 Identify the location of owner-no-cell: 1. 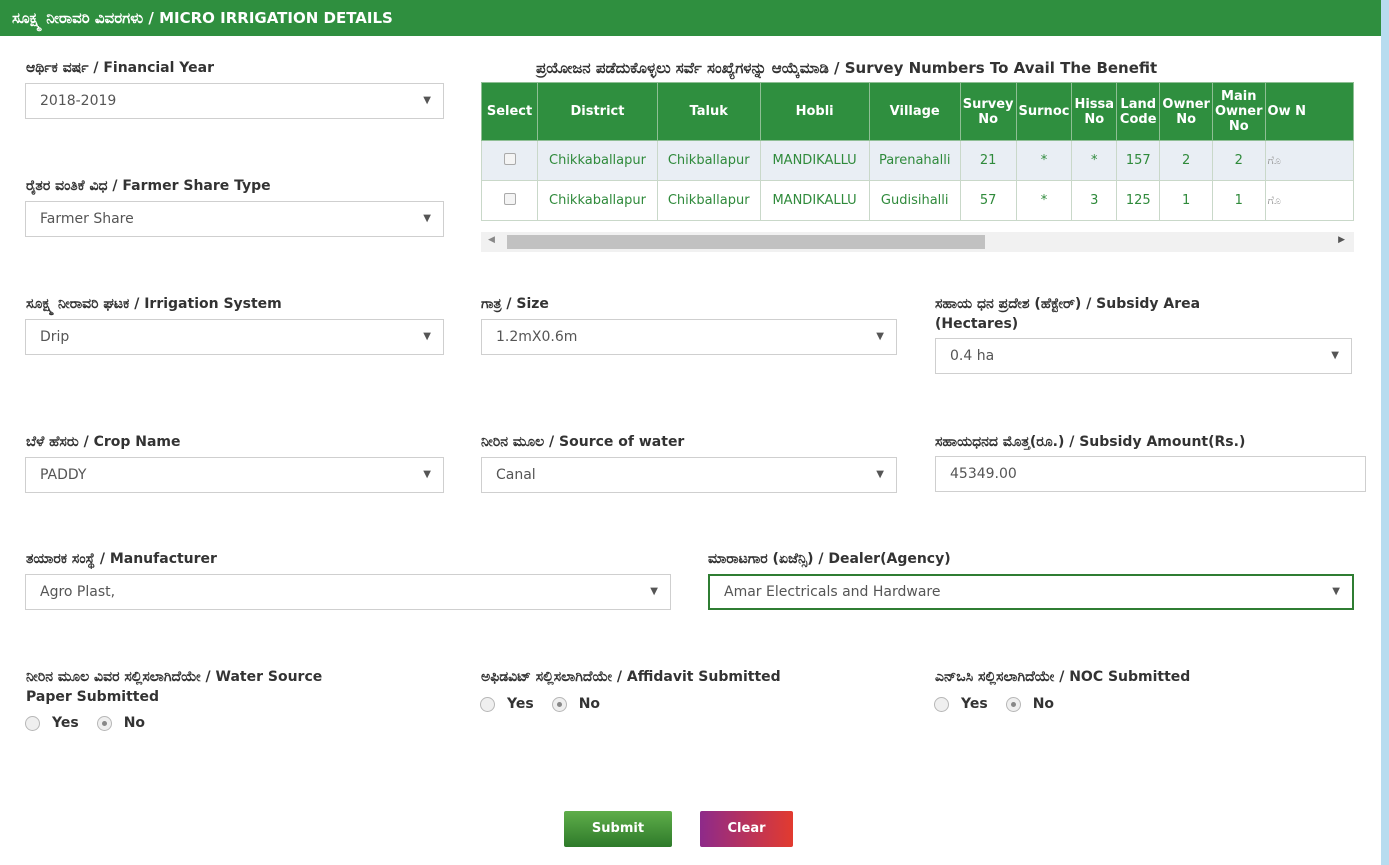
(1186, 200).